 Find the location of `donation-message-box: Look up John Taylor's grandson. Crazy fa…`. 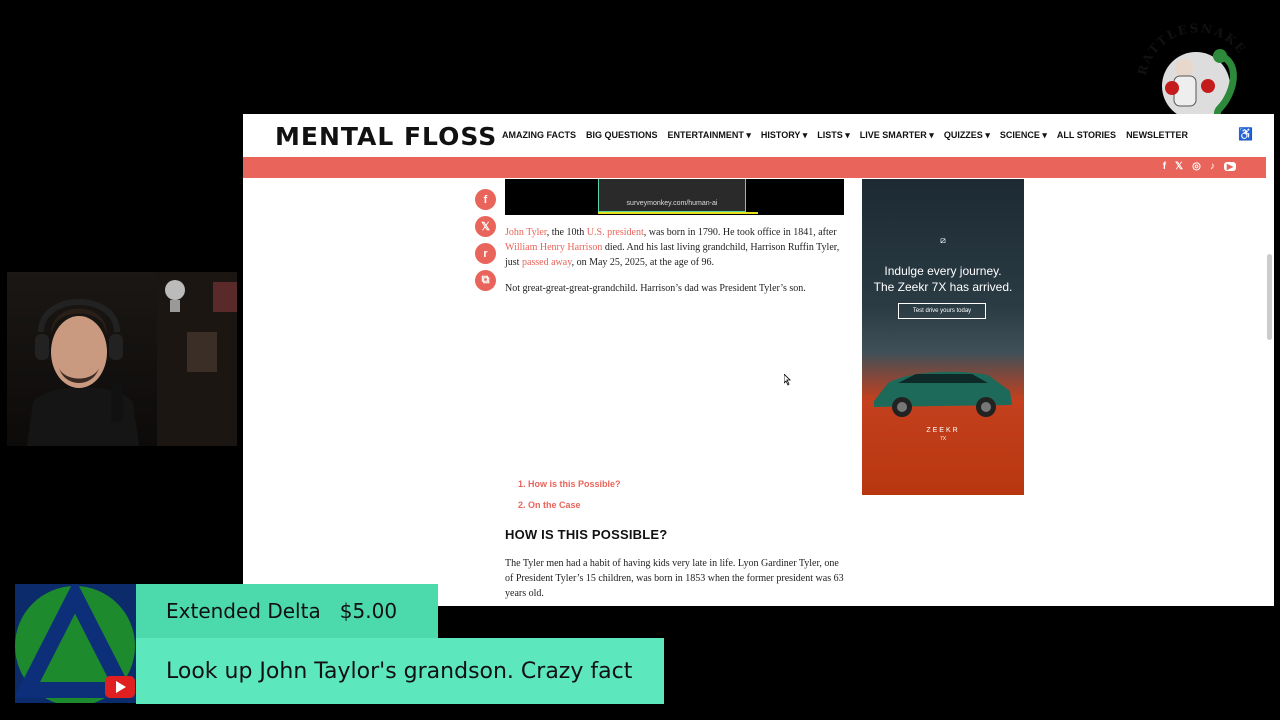

donation-message-box: Look up John Taylor's grandson. Crazy fa… is located at coordinates (400, 671).